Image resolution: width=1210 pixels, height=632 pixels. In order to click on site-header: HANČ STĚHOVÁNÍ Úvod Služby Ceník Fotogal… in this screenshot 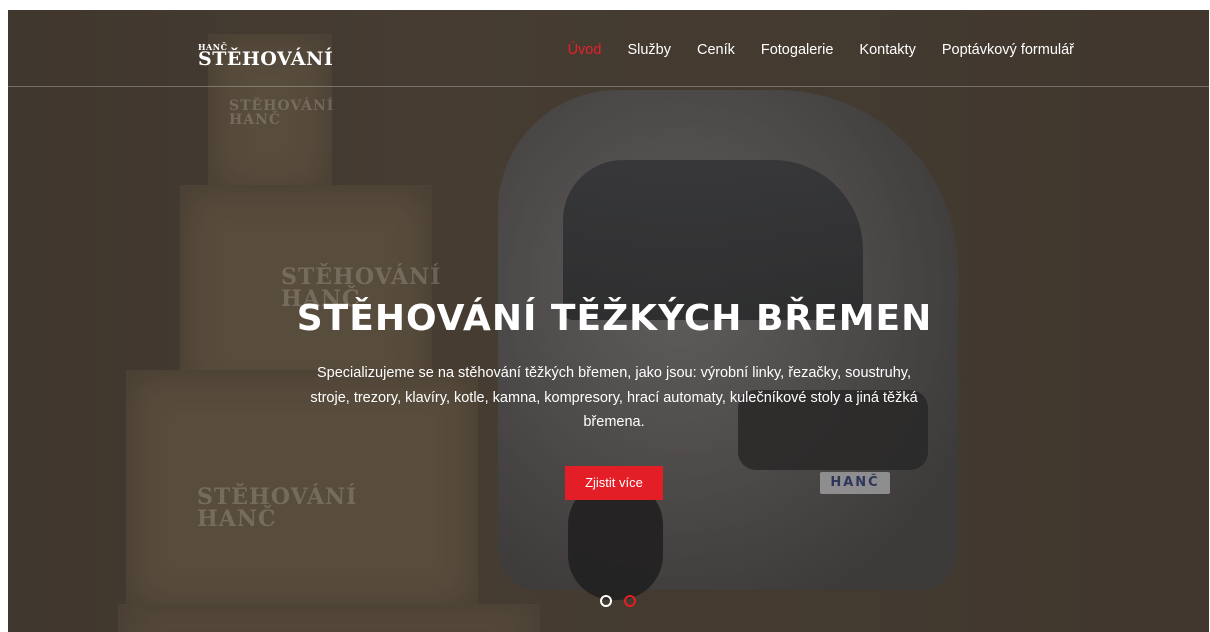, I will do `click(608, 48)`.